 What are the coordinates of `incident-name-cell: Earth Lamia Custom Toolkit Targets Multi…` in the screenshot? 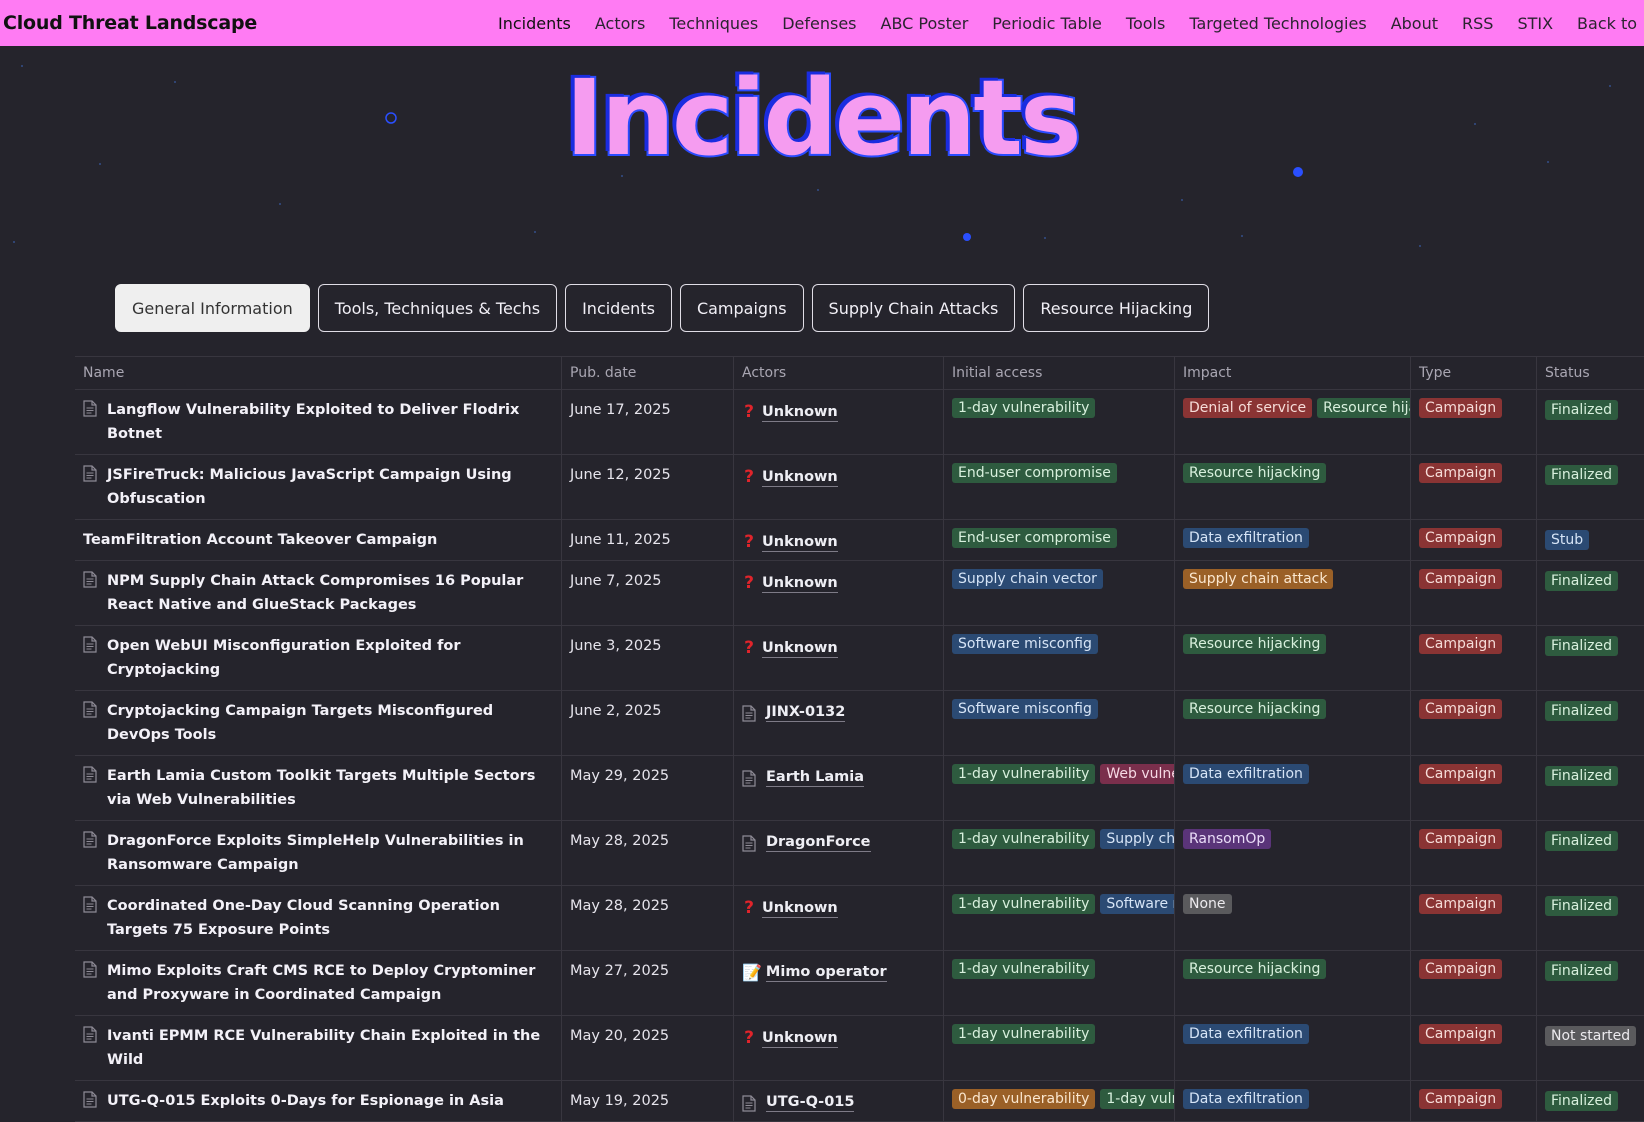 It's located at (318, 788).